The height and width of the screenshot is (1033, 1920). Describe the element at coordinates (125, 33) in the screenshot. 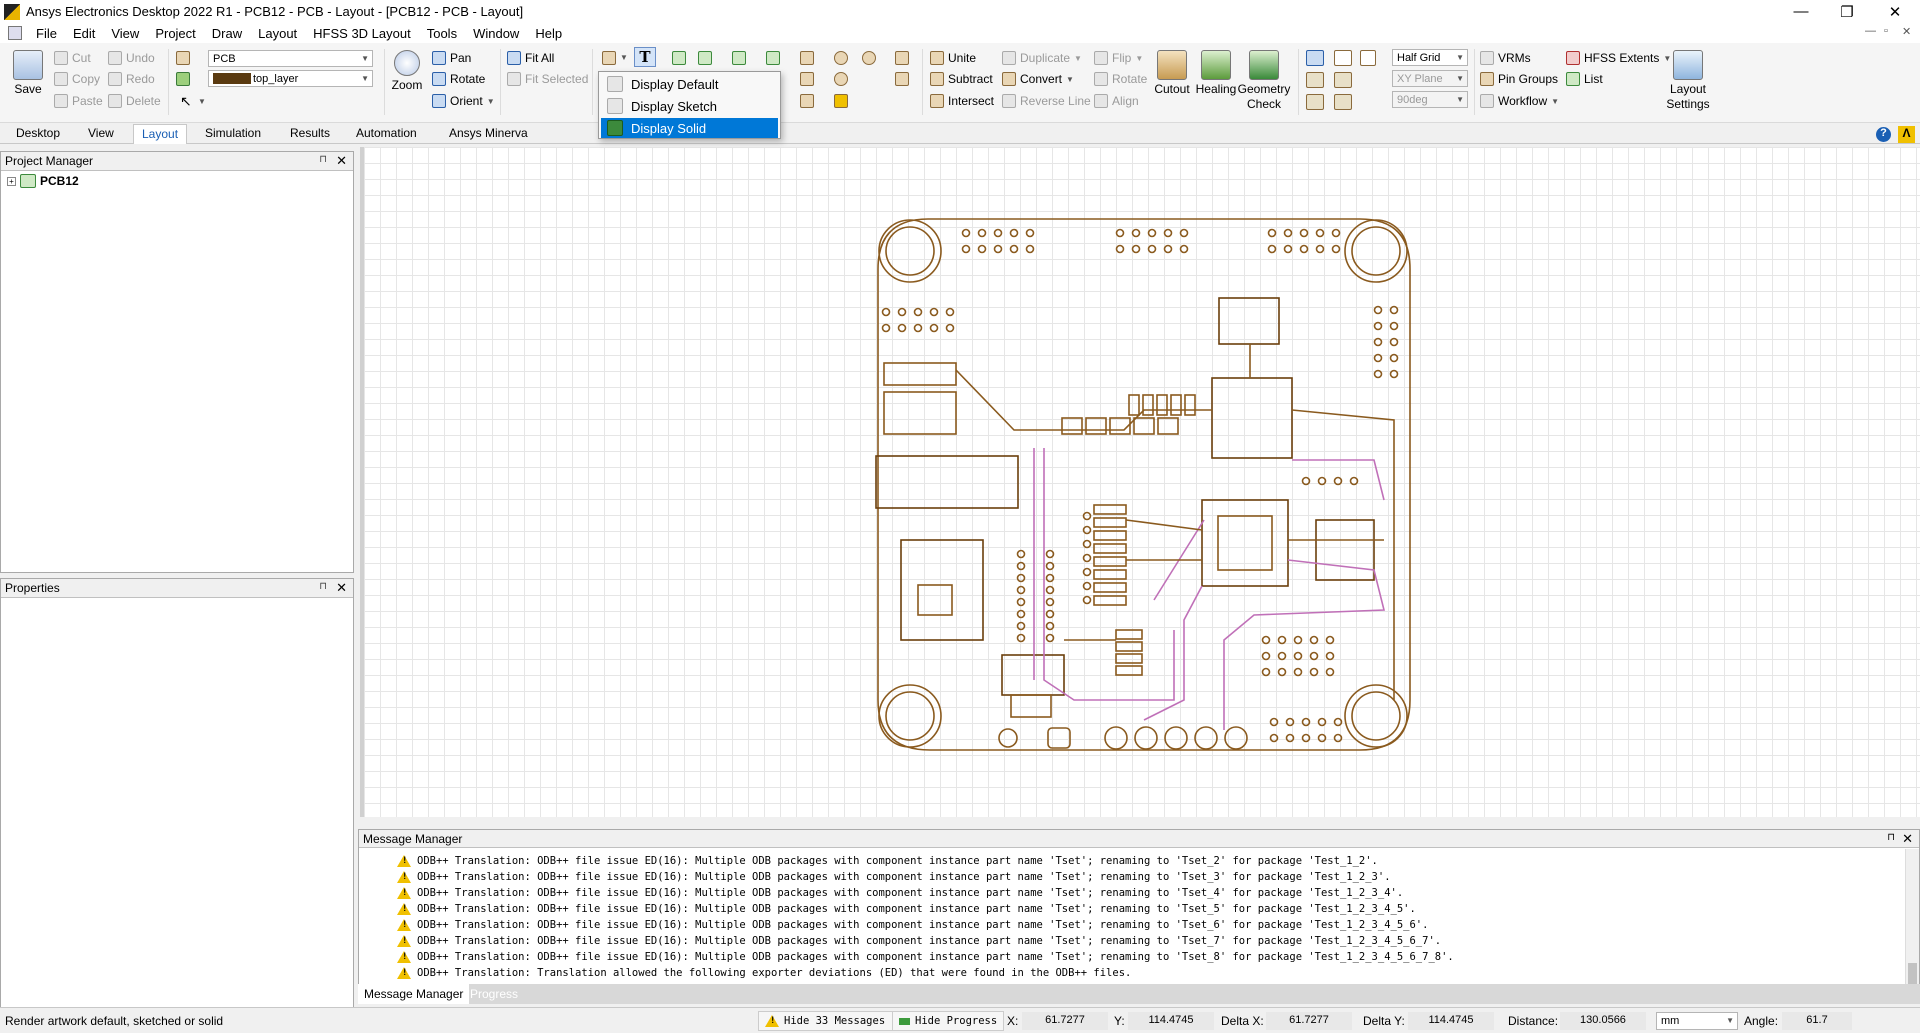

I see `menu-view: View` at that location.